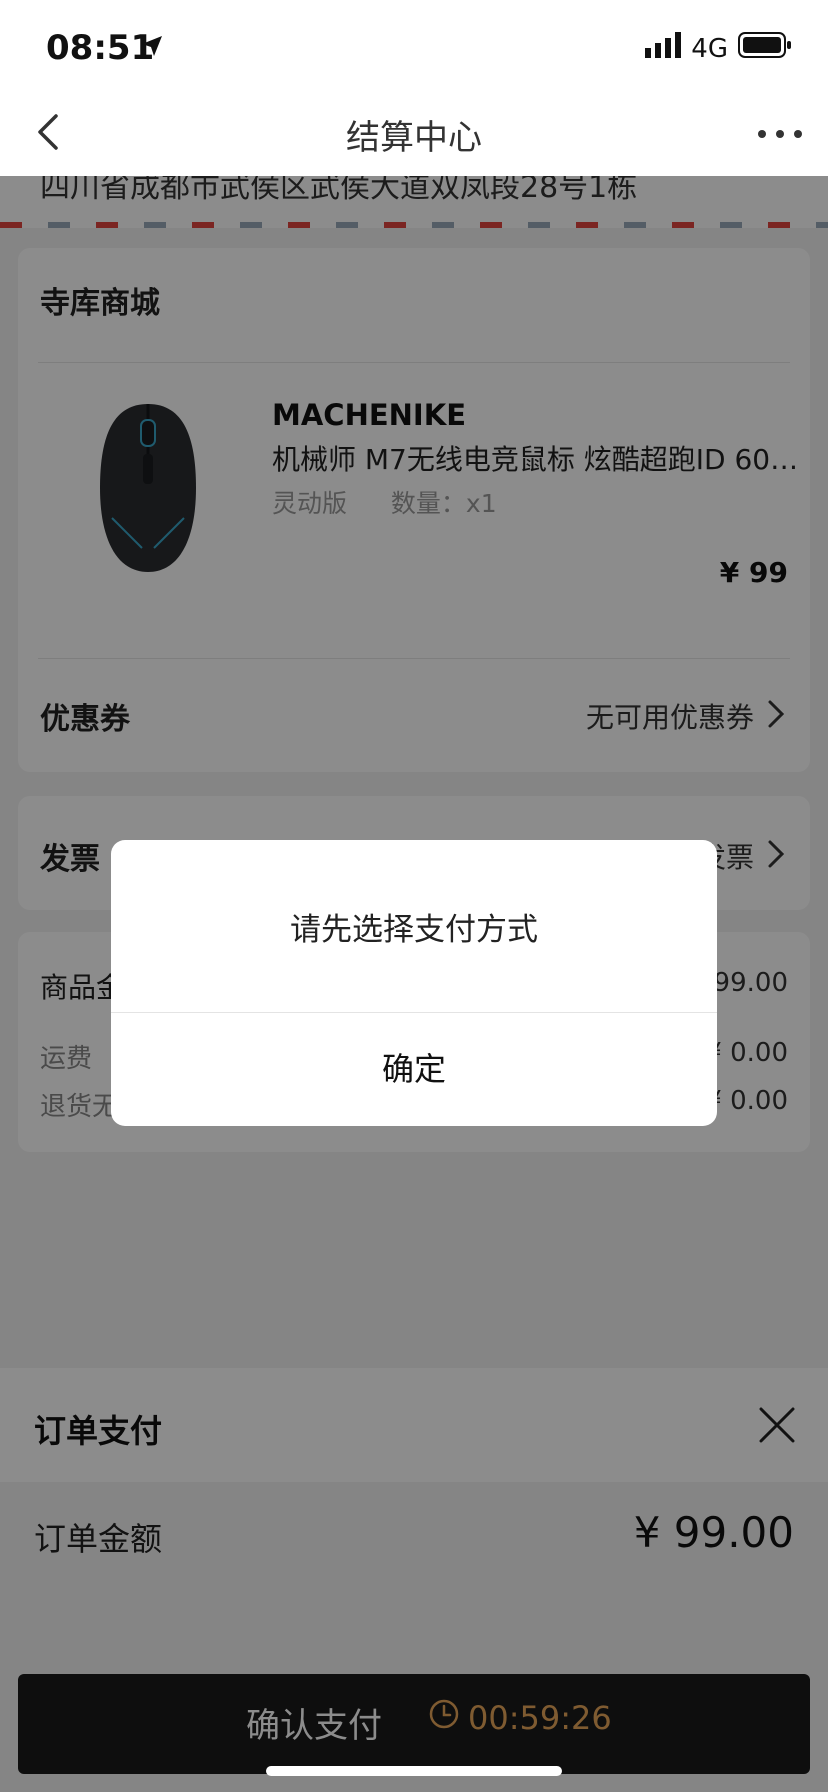 The height and width of the screenshot is (1792, 828). What do you see at coordinates (414, 930) in the screenshot?
I see `dialog-message: 请先选择支付方式` at bounding box center [414, 930].